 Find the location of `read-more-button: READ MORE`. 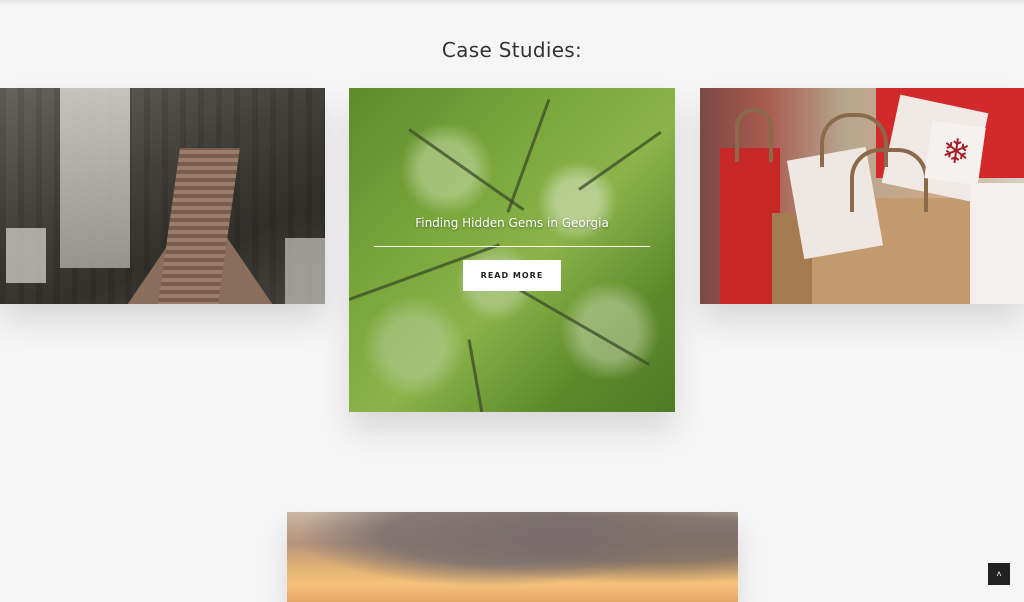

read-more-button: READ MORE is located at coordinates (512, 275).